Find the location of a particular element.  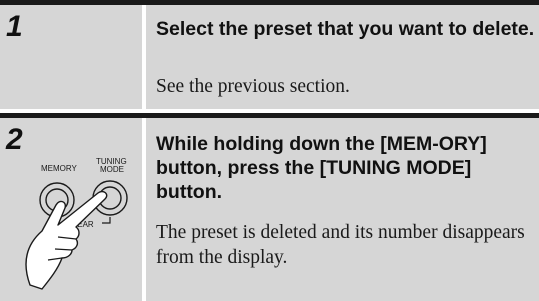

tuning-label-line2: MODE is located at coordinates (112, 169).